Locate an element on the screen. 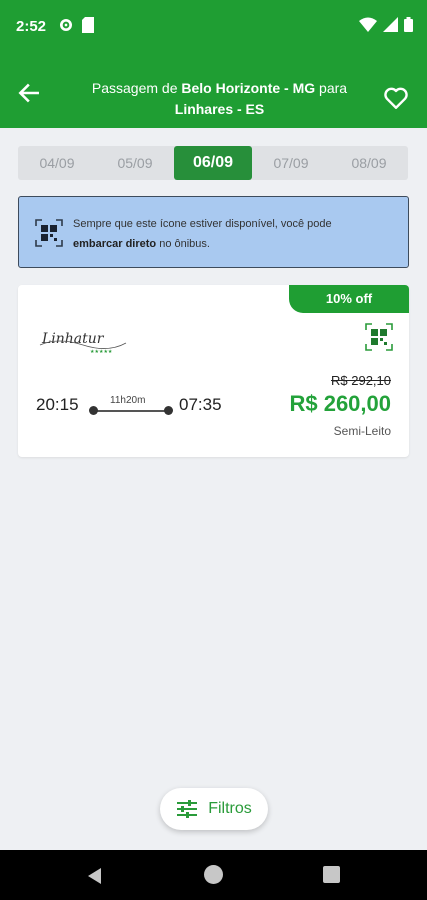  filter-button: Filtros is located at coordinates (214, 809).